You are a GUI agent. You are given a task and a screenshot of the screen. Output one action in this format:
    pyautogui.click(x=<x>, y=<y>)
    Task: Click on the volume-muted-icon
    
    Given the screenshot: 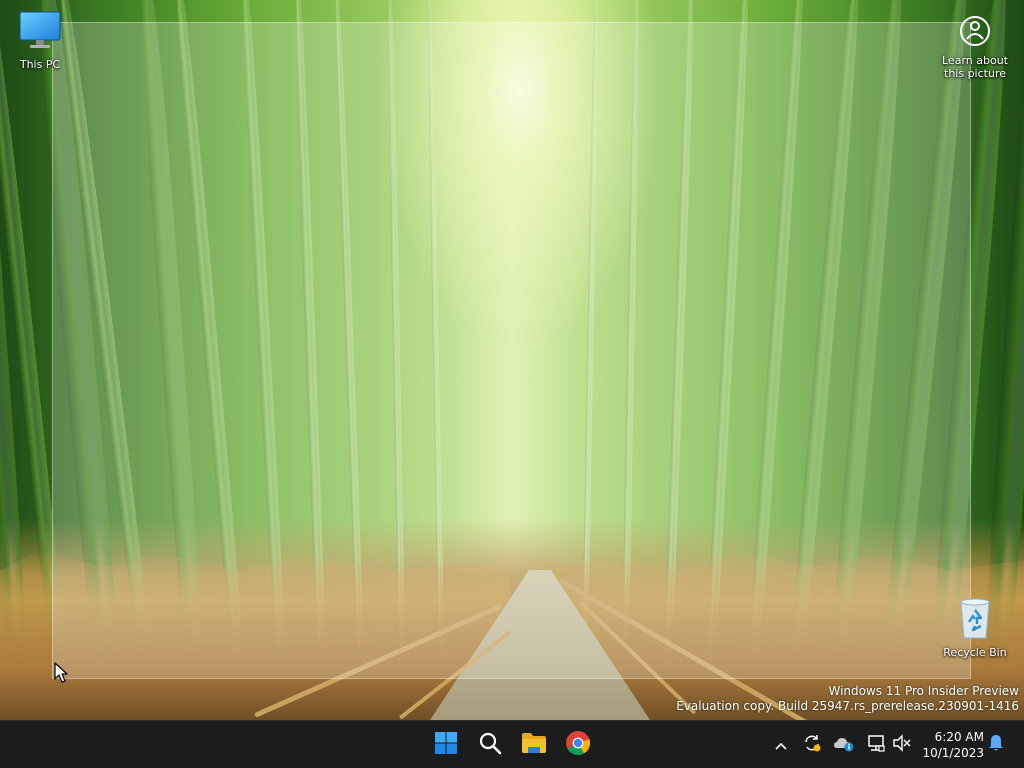 What is the action you would take?
    pyautogui.click(x=902, y=745)
    